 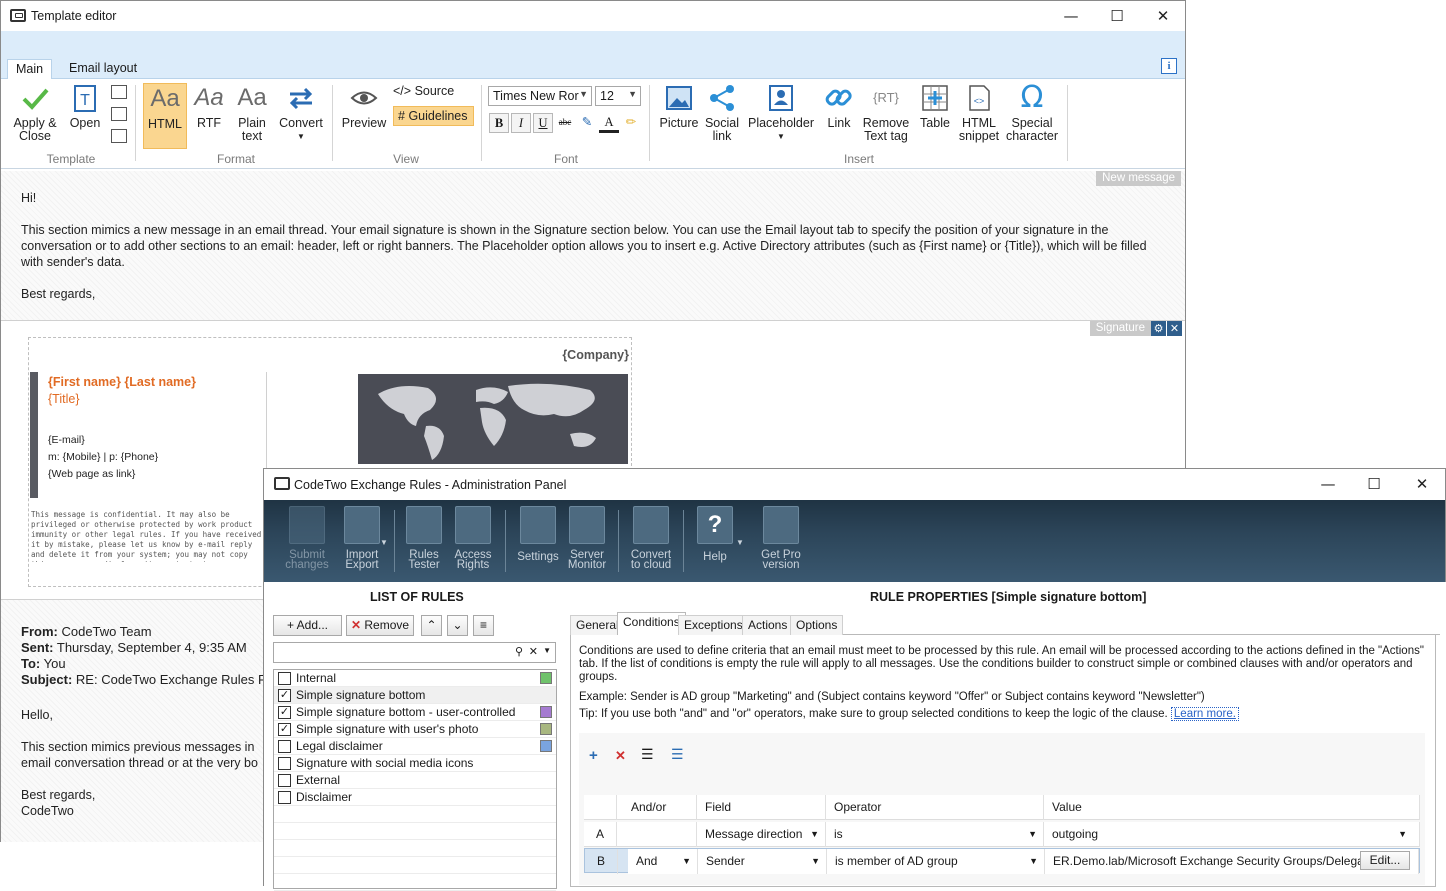 What do you see at coordinates (364, 116) in the screenshot?
I see `preview-button: Preview` at bounding box center [364, 116].